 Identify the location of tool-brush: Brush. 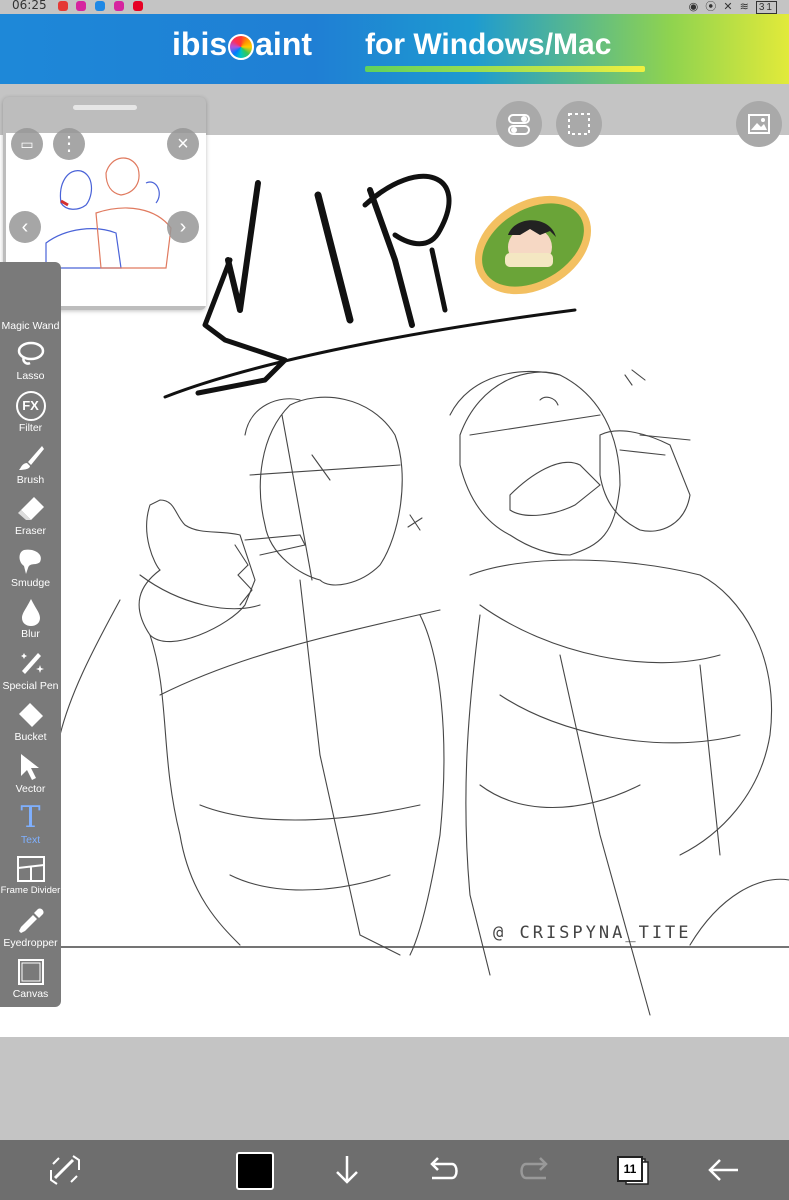
(30, 466).